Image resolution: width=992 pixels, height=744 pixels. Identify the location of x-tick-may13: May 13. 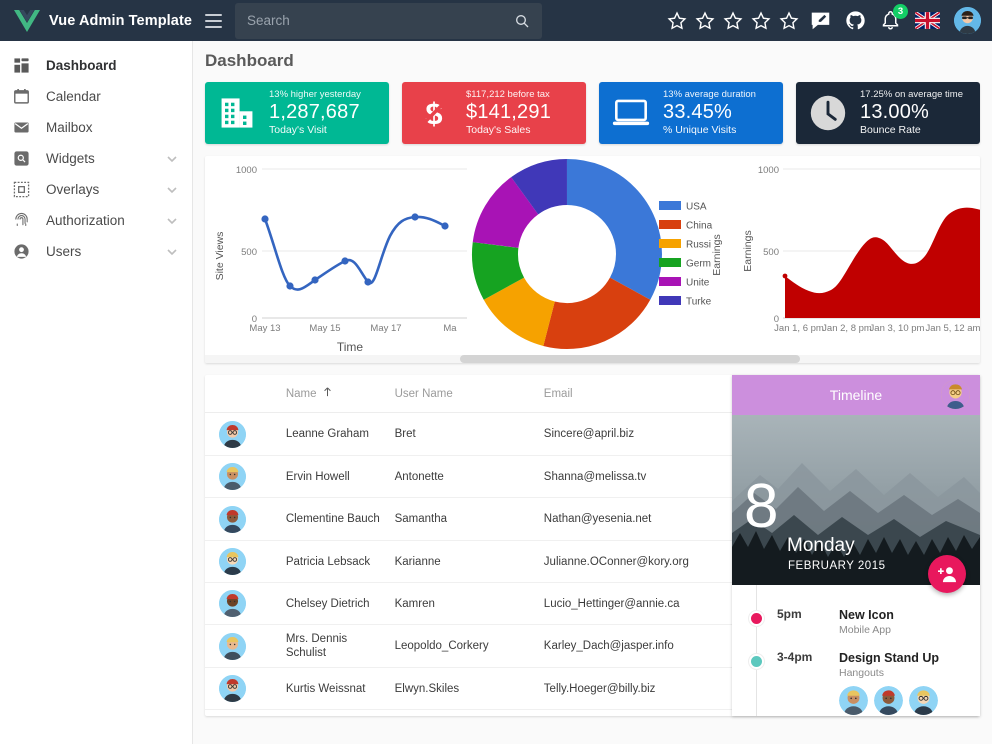
(264, 328).